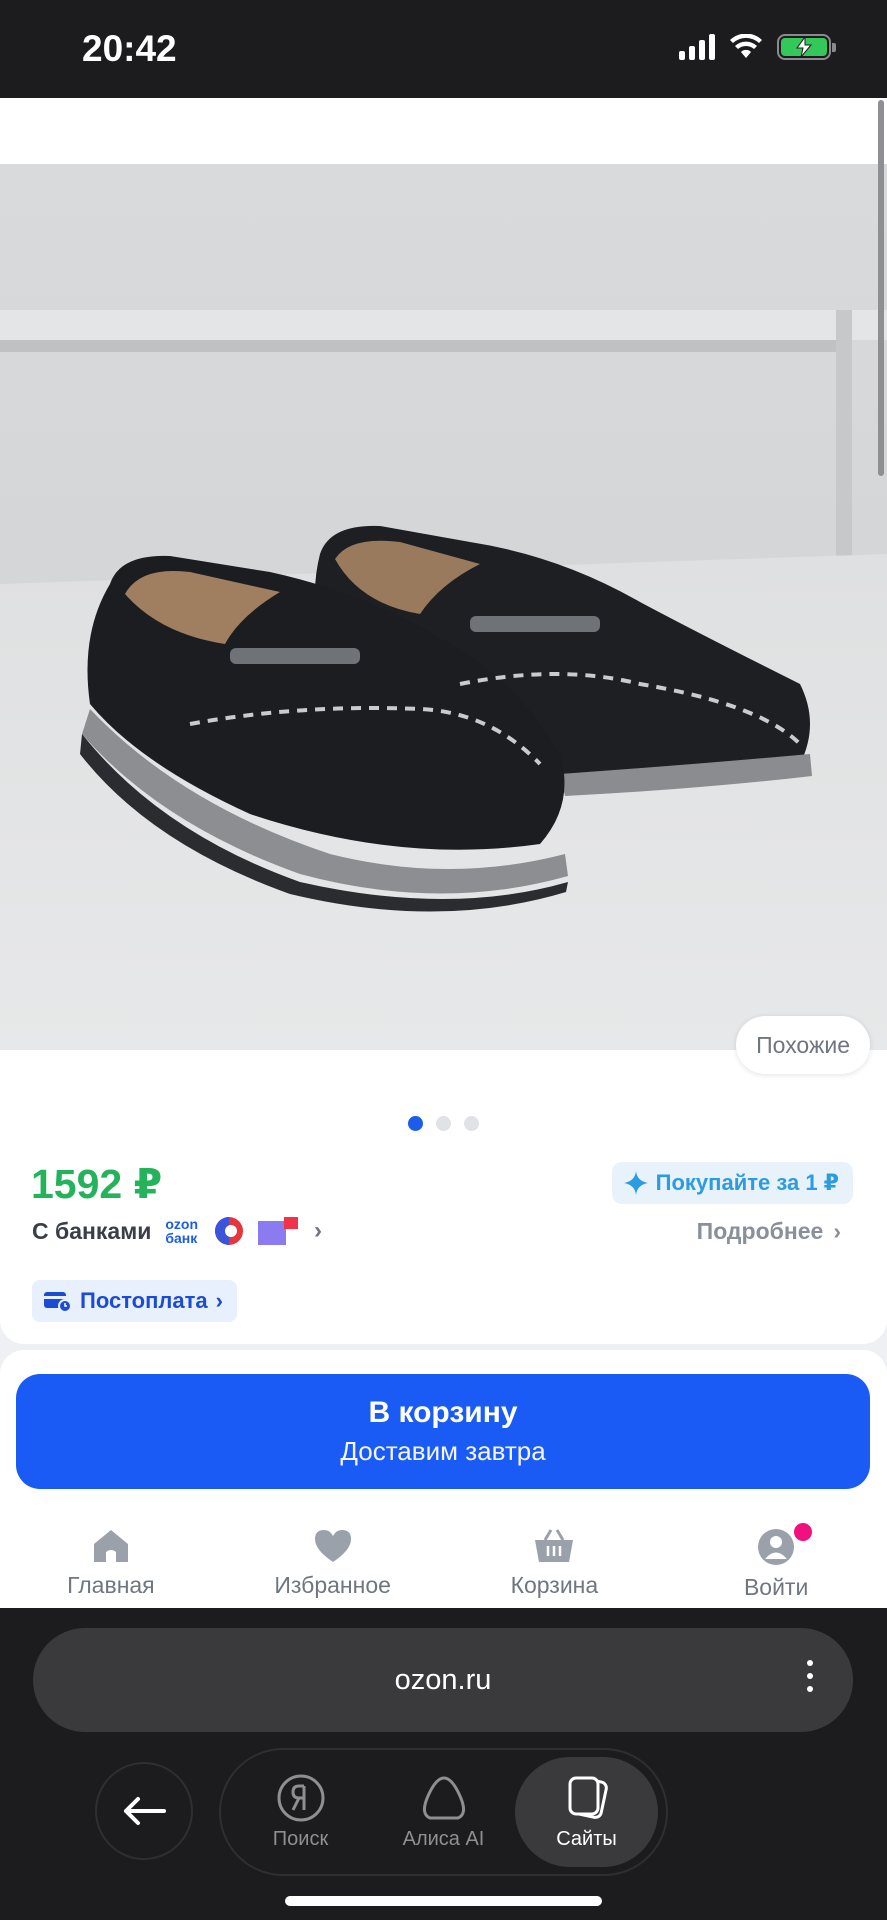 The image size is (887, 1920). Describe the element at coordinates (182, 1231) in the screenshot. I see `ozon-bank-logo: ozon банк` at that location.